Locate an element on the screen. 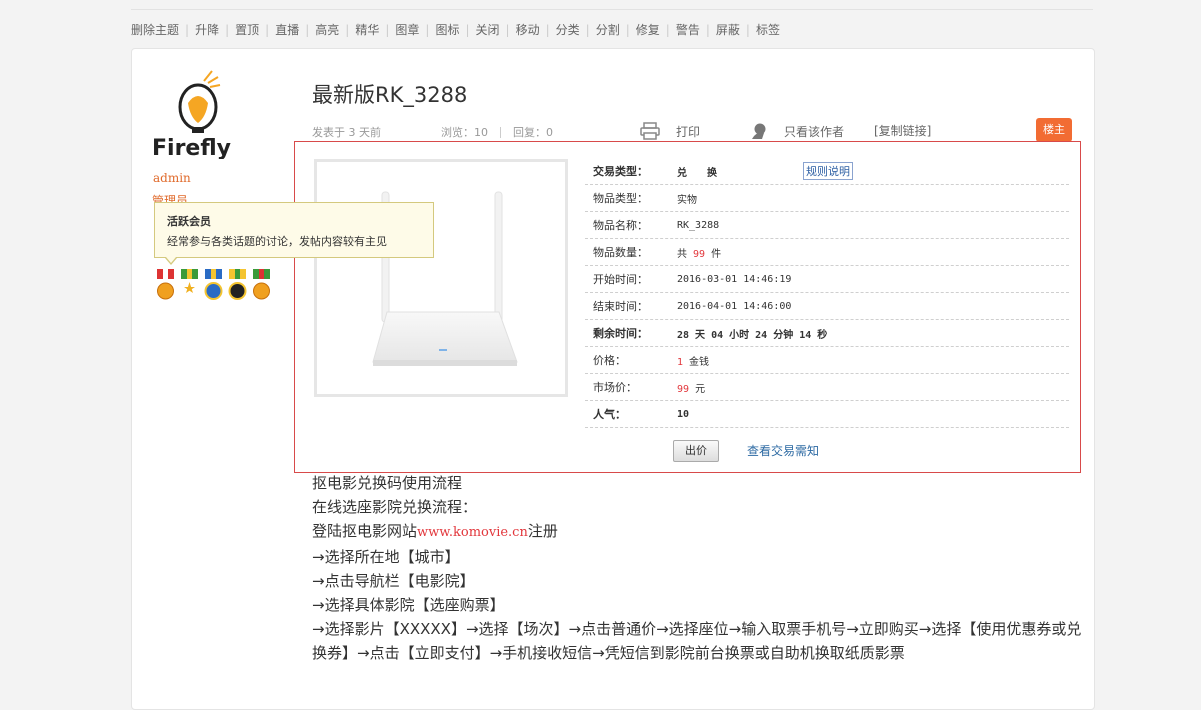 The width and height of the screenshot is (1201, 710). trade-row-label: 开始时间： is located at coordinates (620, 279).